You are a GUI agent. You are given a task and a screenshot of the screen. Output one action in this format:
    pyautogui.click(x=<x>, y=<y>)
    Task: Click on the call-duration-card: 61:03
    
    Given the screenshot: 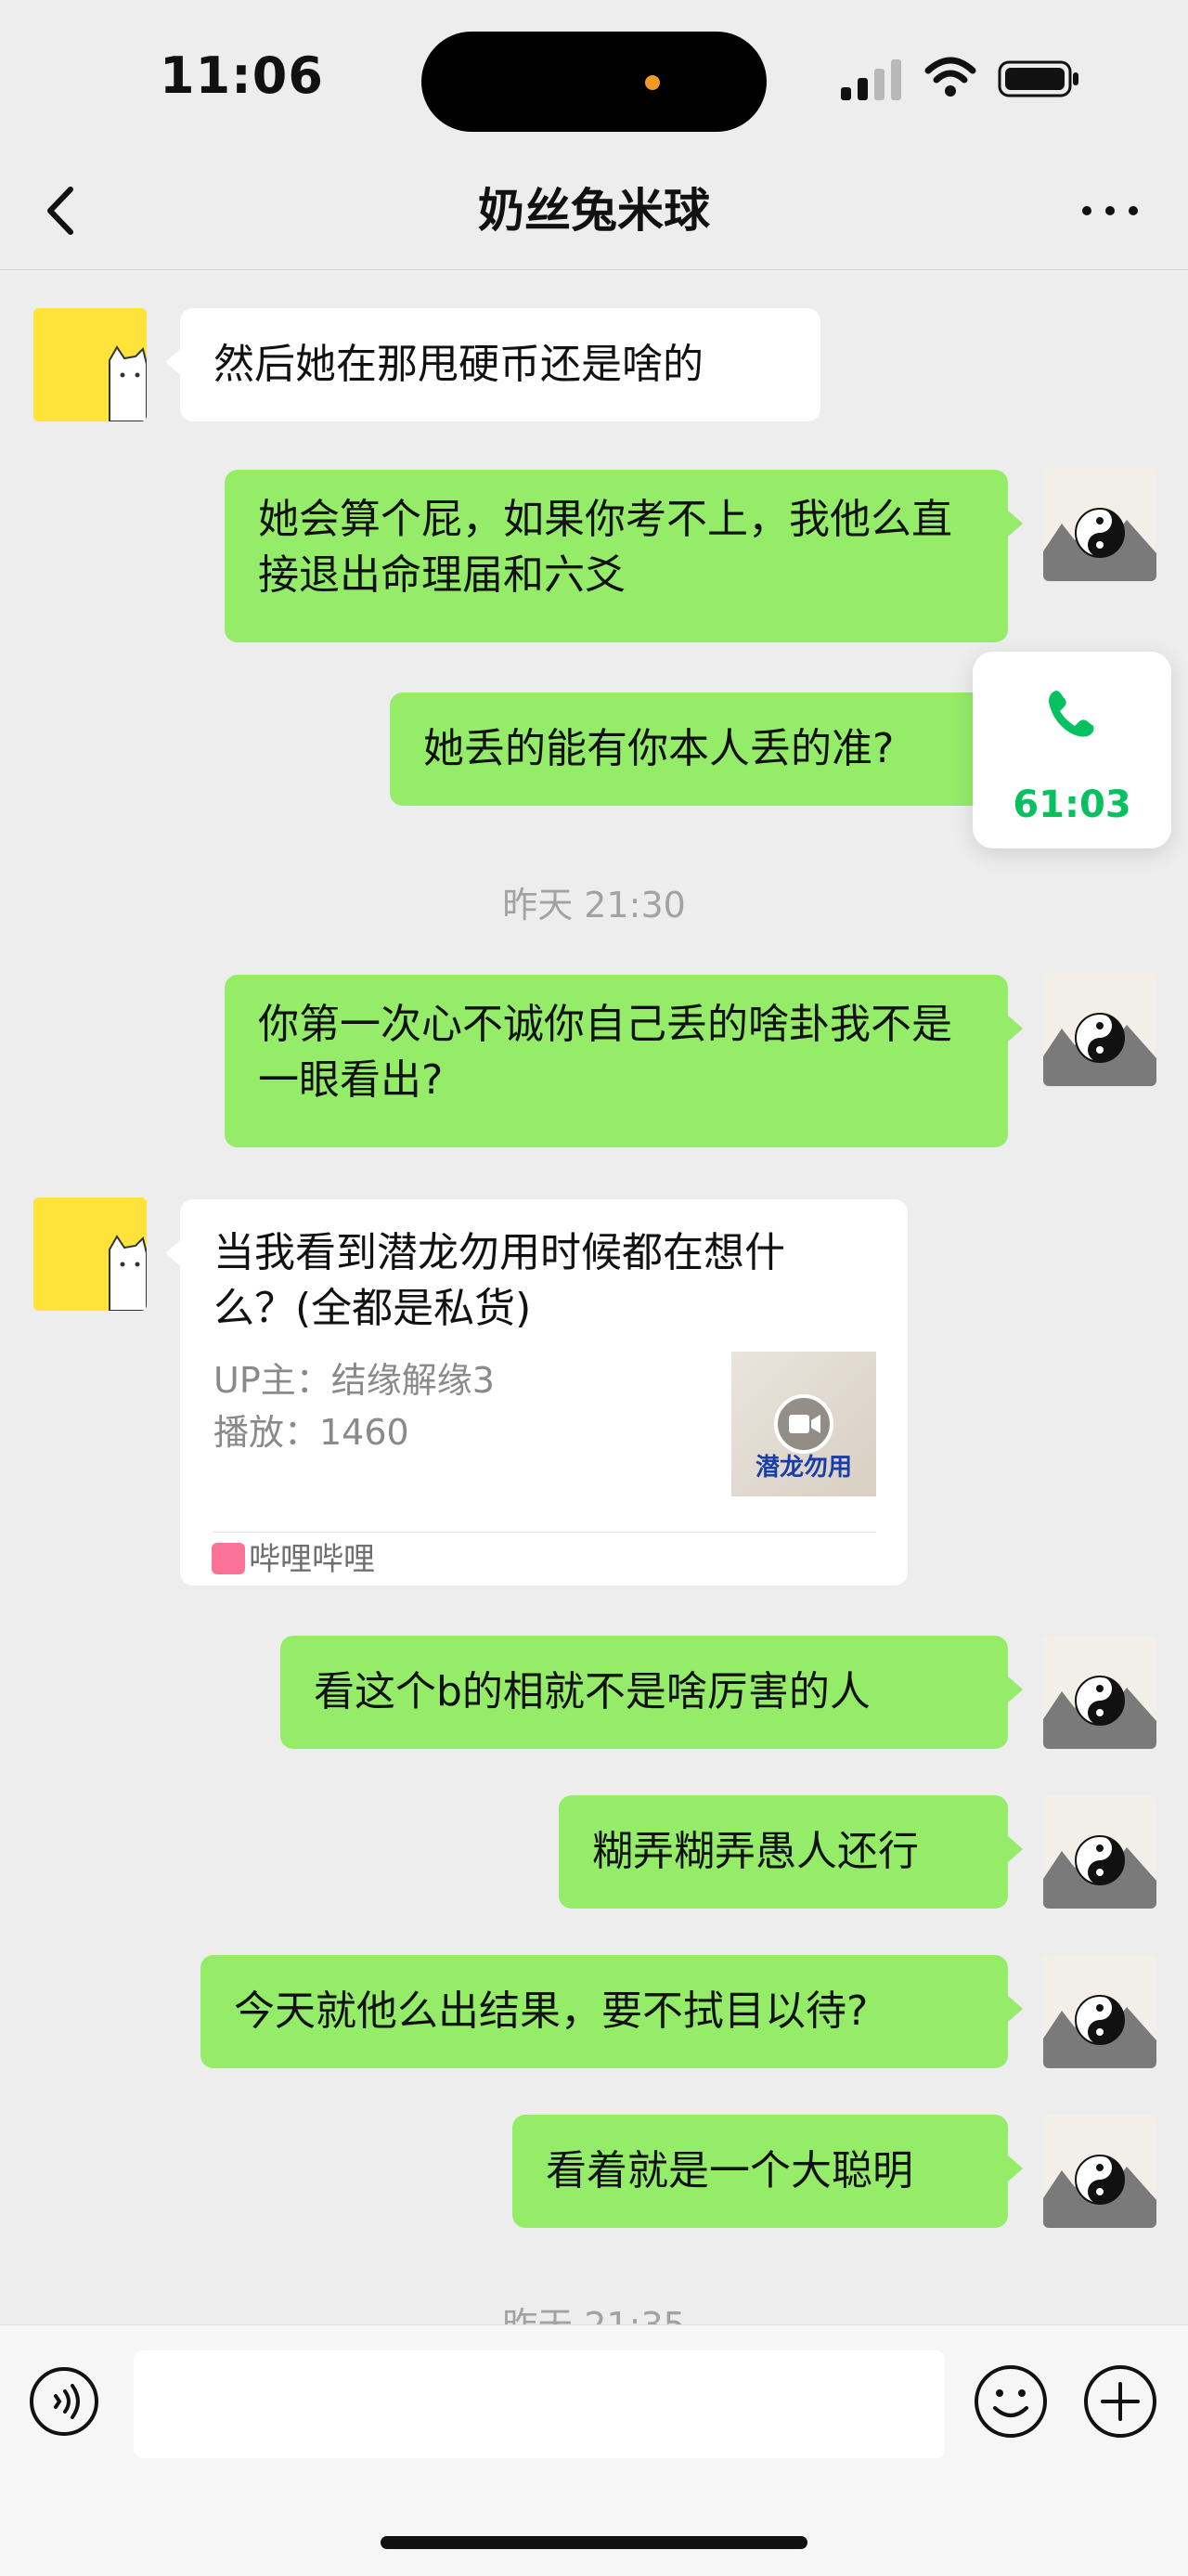 What is the action you would take?
    pyautogui.click(x=1072, y=750)
    